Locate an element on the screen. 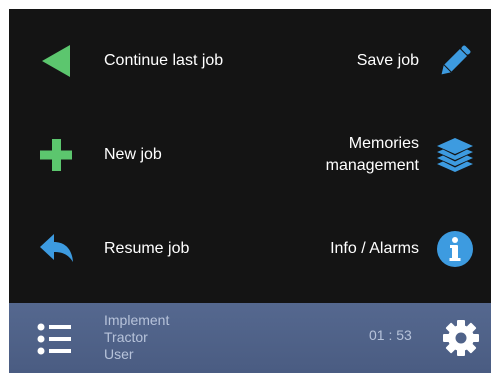 The image size is (501, 382). pencil-icon is located at coordinates (456, 60).